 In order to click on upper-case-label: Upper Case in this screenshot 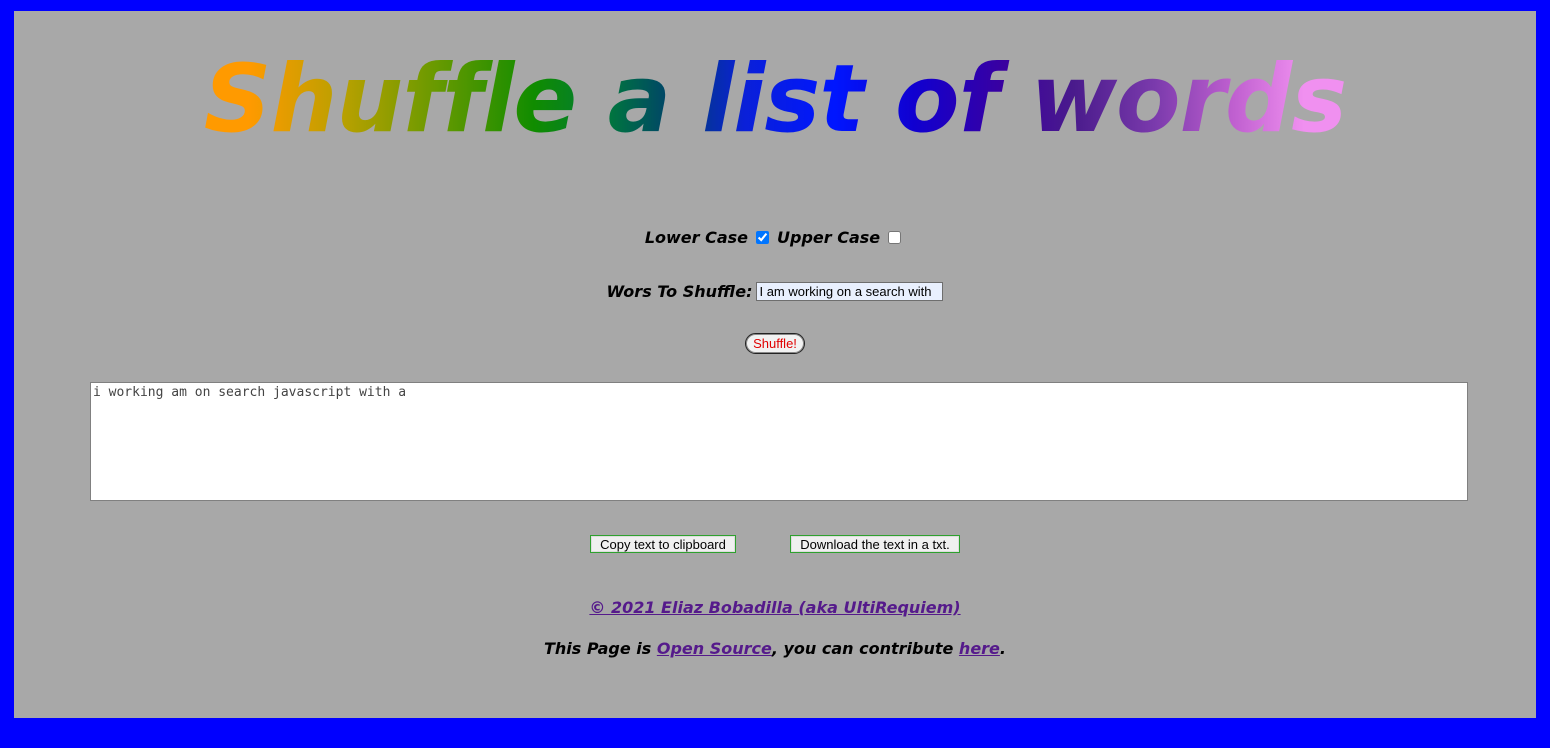, I will do `click(829, 237)`.